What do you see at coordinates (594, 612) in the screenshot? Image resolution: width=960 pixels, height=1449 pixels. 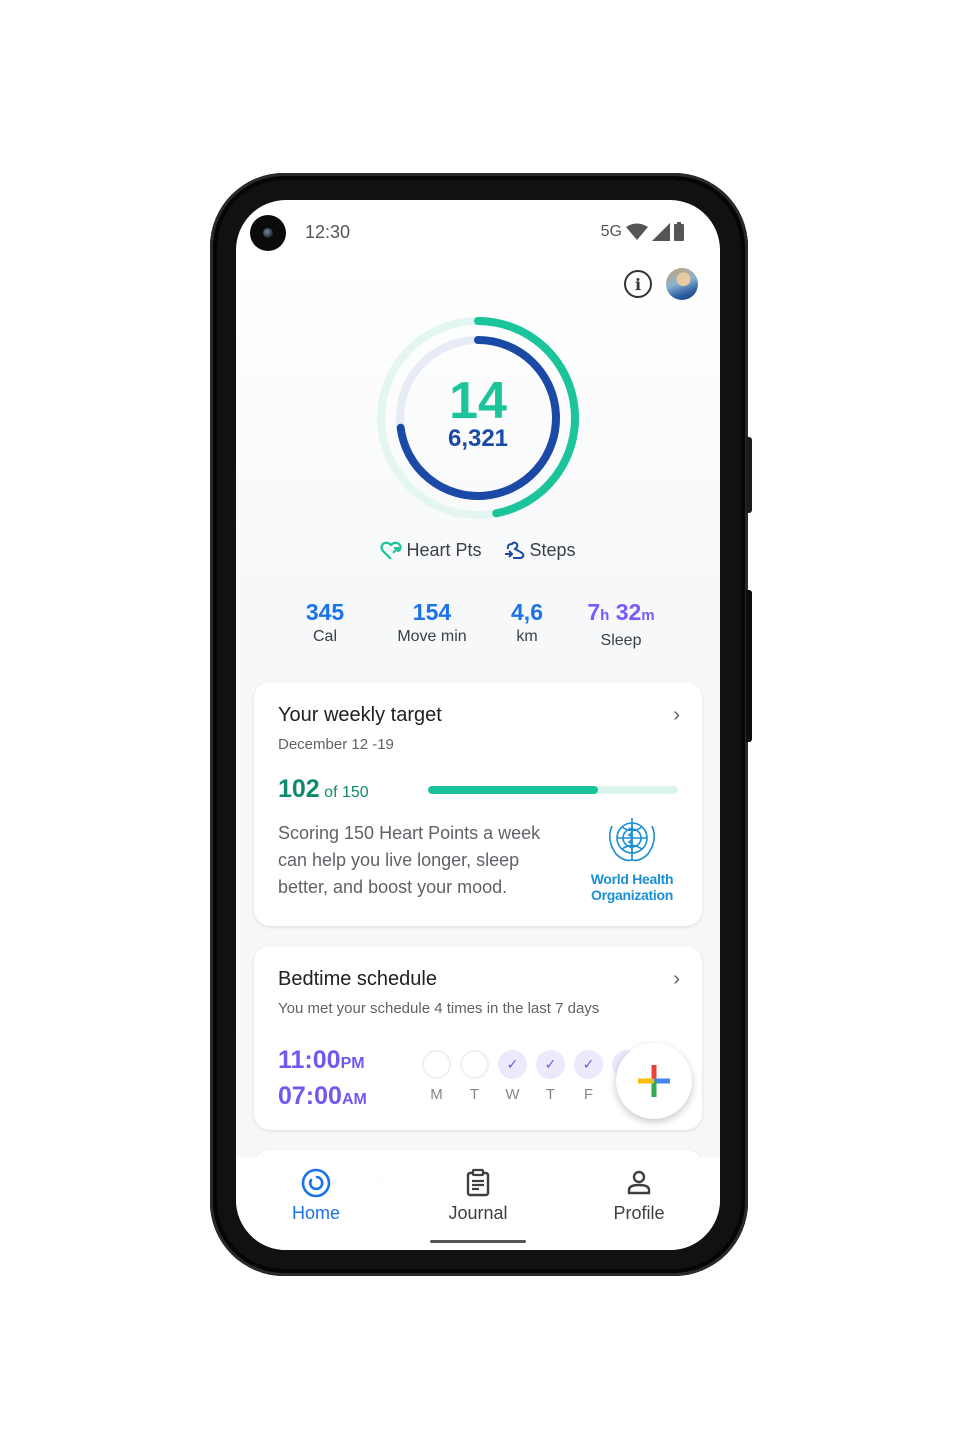 I see `sleep-hours: 7` at bounding box center [594, 612].